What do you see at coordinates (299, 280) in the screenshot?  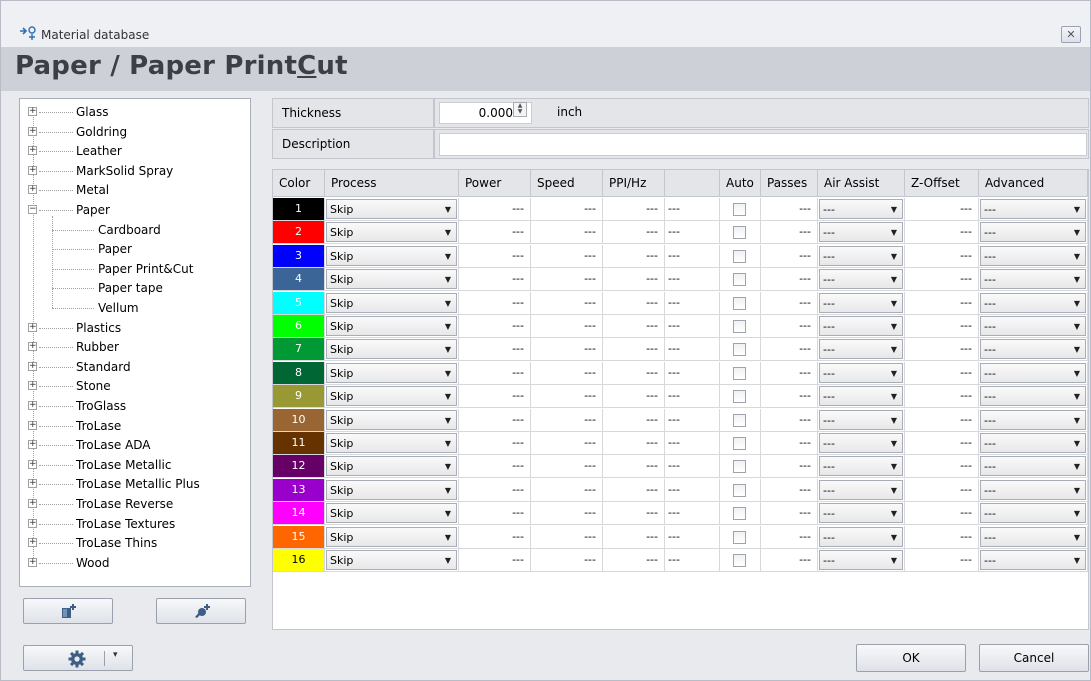 I see `color-swatch: 4` at bounding box center [299, 280].